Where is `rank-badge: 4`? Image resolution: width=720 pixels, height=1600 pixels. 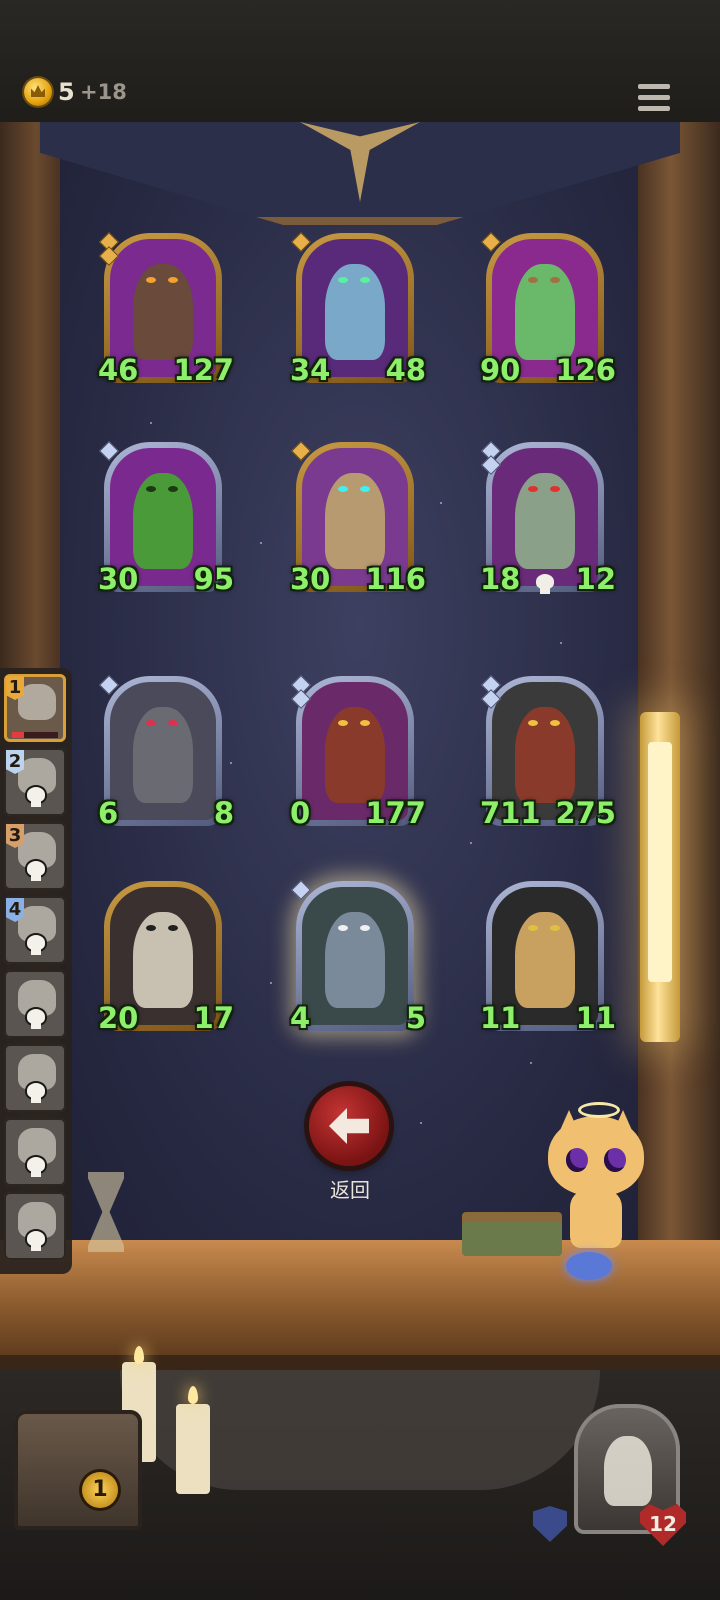 rank-badge: 4 is located at coordinates (15, 910).